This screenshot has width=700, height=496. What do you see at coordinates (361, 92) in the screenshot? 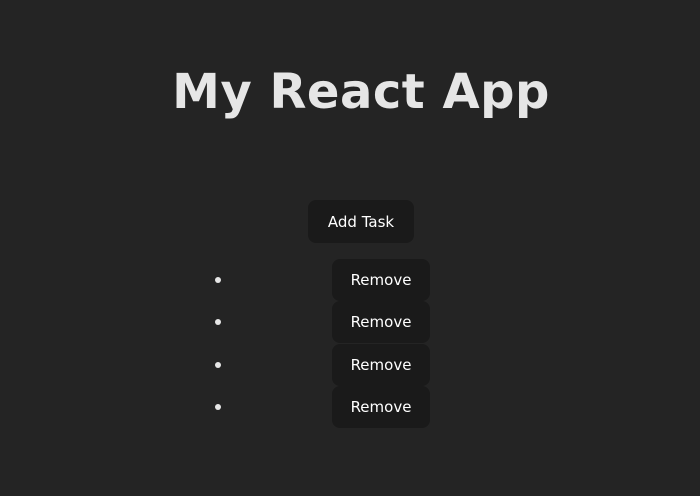
I see `page-title: My React App` at bounding box center [361, 92].